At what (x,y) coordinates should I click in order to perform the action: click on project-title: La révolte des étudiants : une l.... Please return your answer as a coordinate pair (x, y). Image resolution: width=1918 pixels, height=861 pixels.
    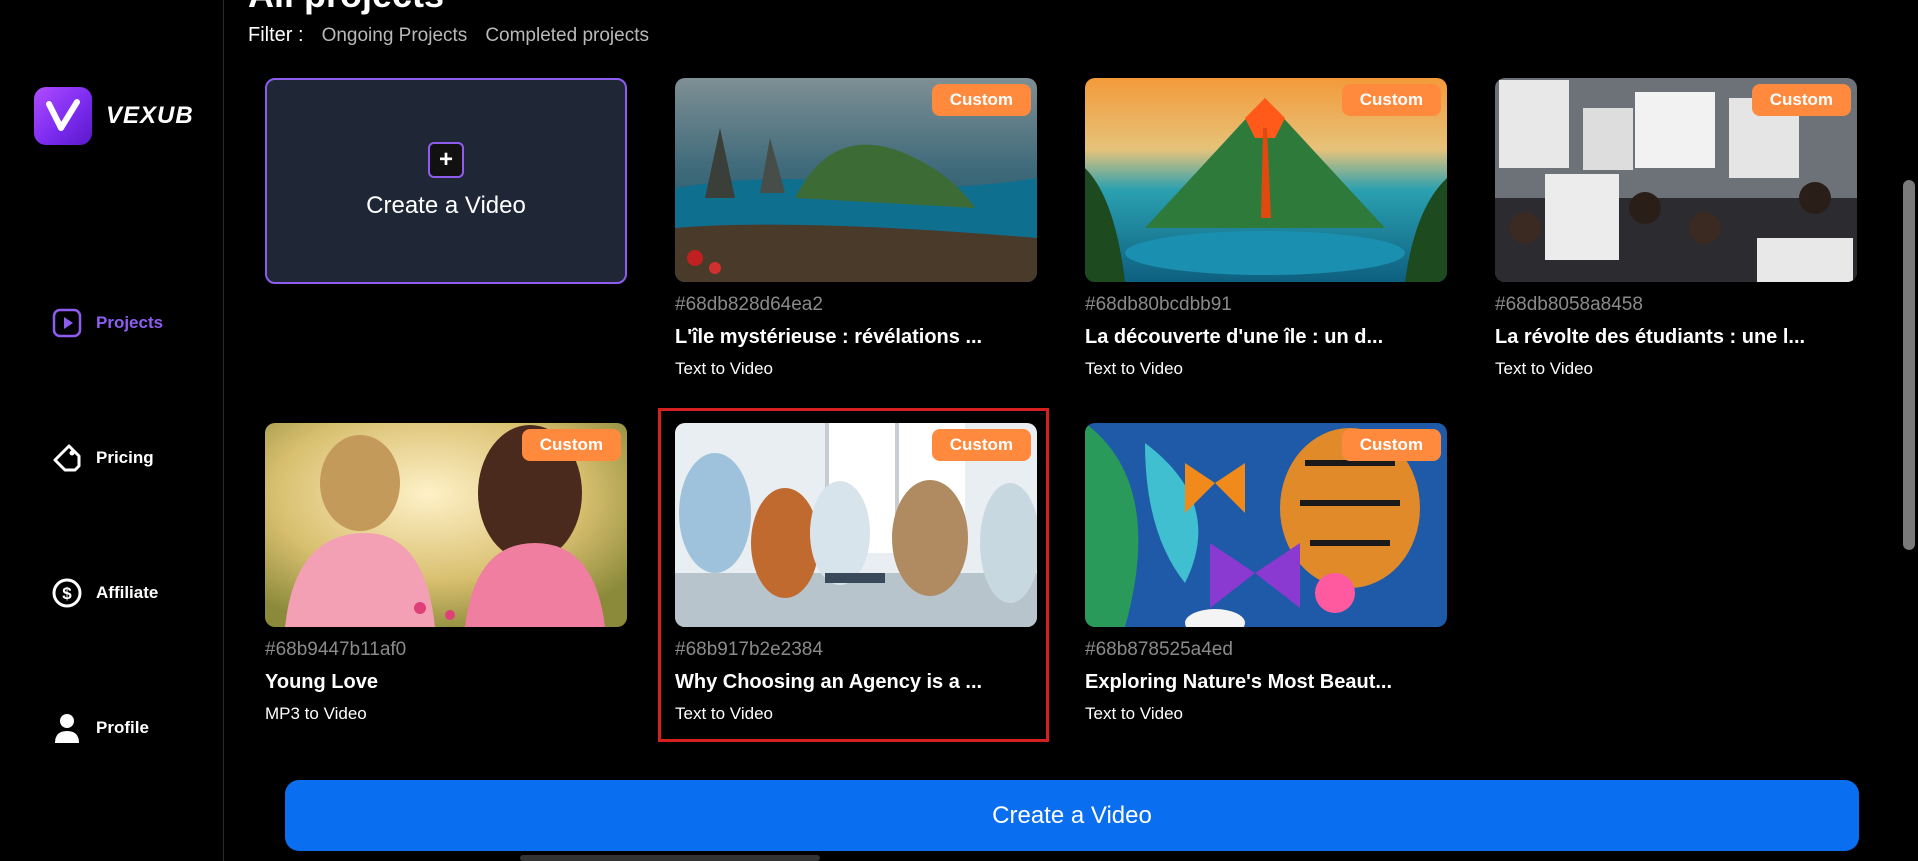
    Looking at the image, I should click on (1650, 337).